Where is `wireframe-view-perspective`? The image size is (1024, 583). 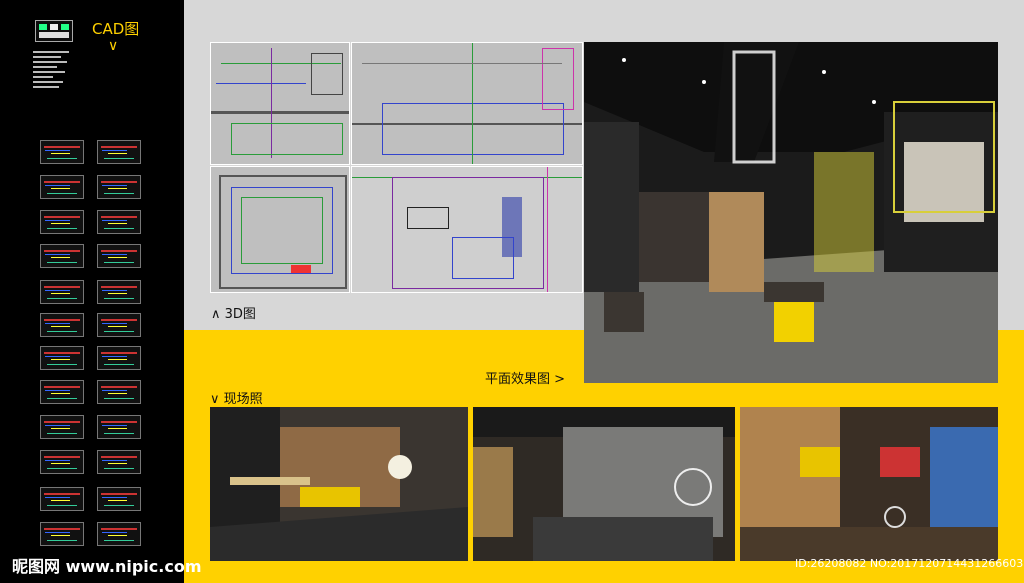 wireframe-view-perspective is located at coordinates (467, 229).